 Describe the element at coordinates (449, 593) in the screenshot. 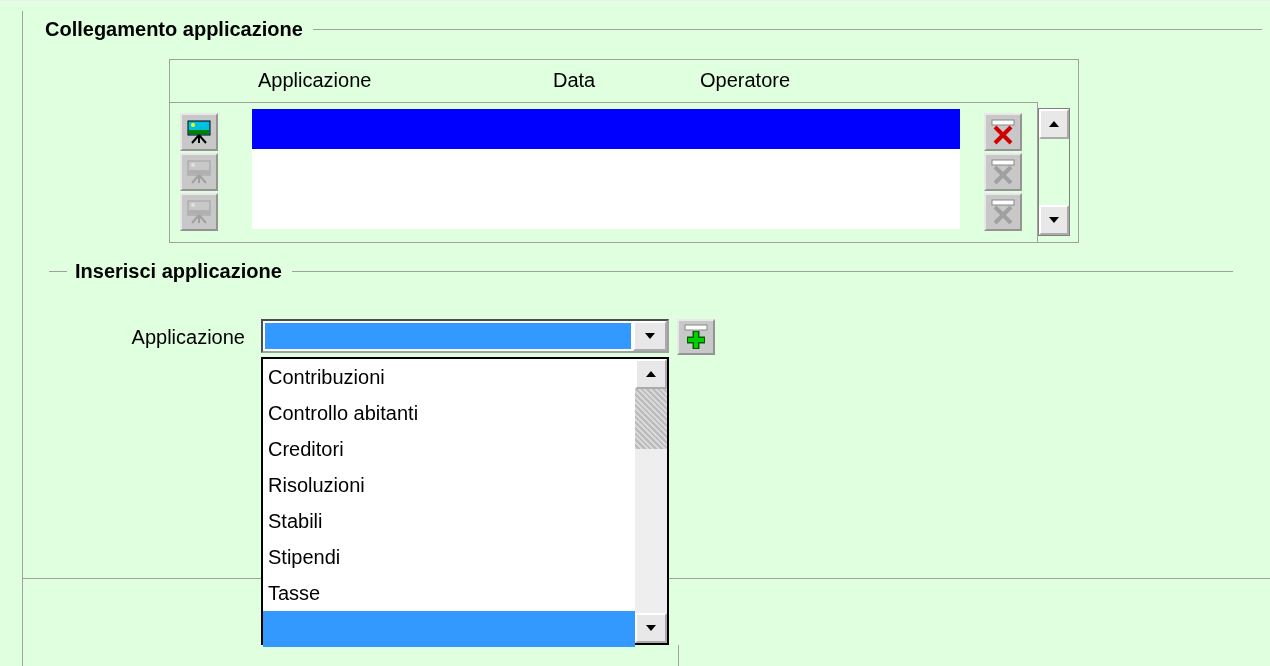

I see `dropdown-option: Tasse` at that location.